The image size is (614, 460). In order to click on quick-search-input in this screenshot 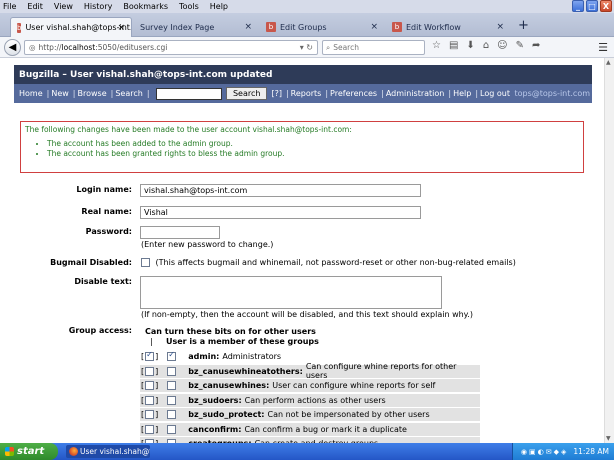, I will do `click(188, 93)`.